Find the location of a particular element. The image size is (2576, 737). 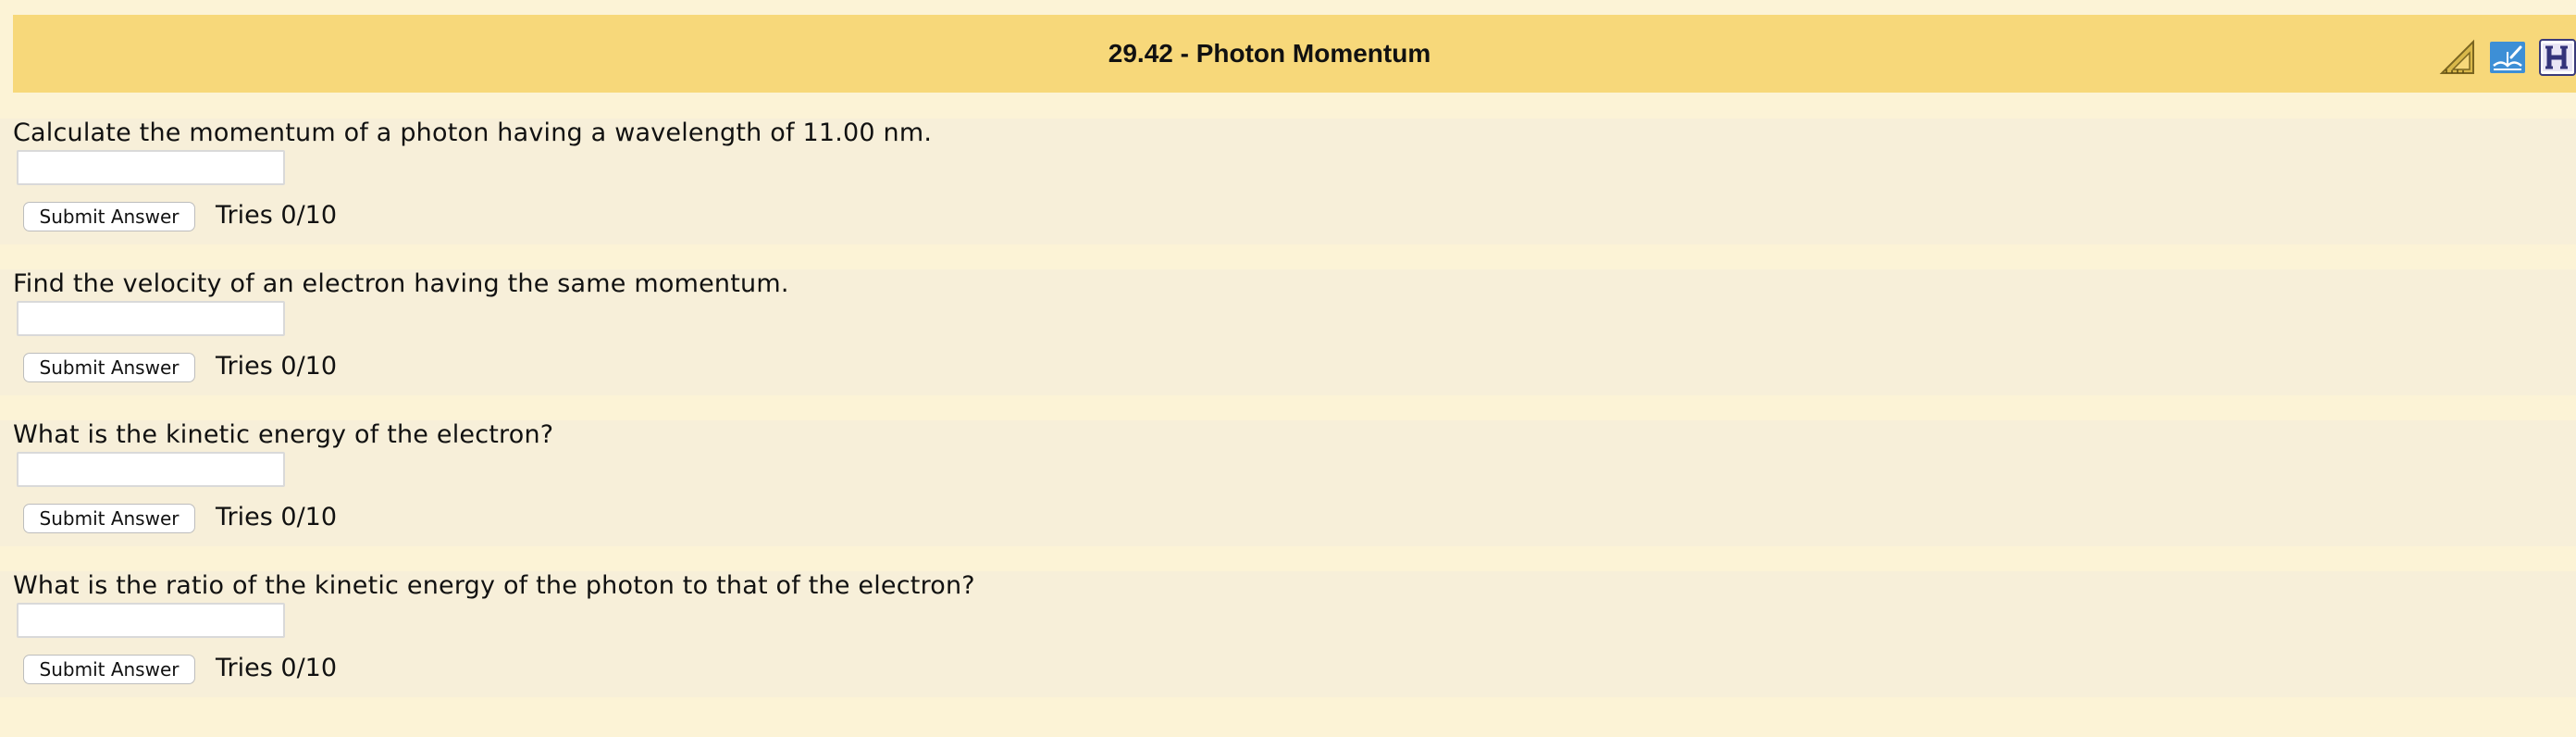

book-feedback-icon is located at coordinates (2507, 57).